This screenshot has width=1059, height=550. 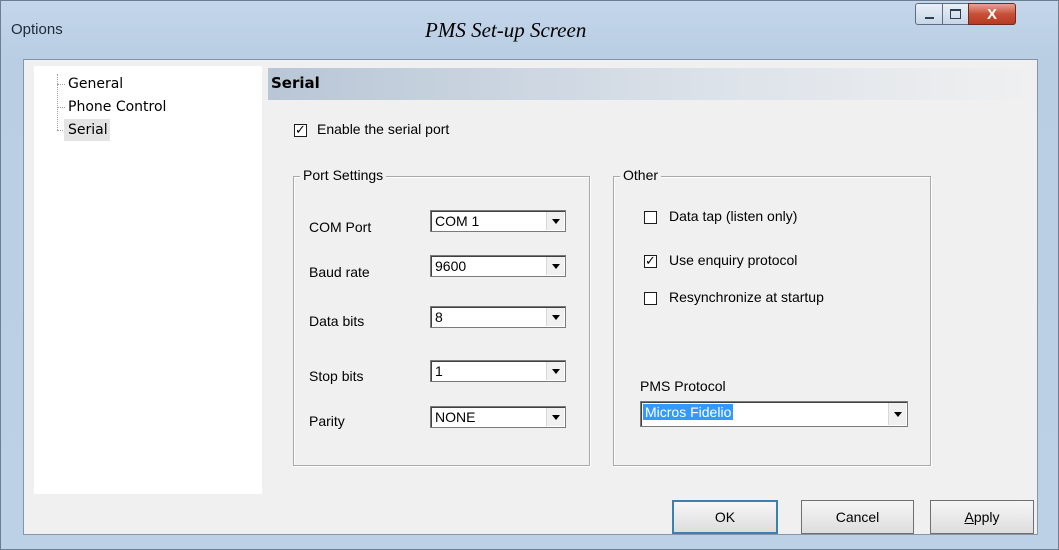 What do you see at coordinates (733, 260) in the screenshot?
I see `use-enquiry-label: Use enquiry protocol` at bounding box center [733, 260].